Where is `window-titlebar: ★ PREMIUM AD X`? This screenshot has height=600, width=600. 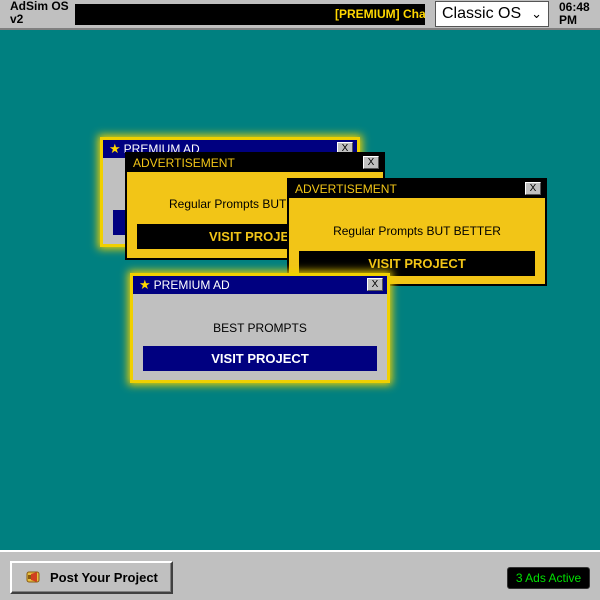
window-titlebar: ★ PREMIUM AD X is located at coordinates (260, 285).